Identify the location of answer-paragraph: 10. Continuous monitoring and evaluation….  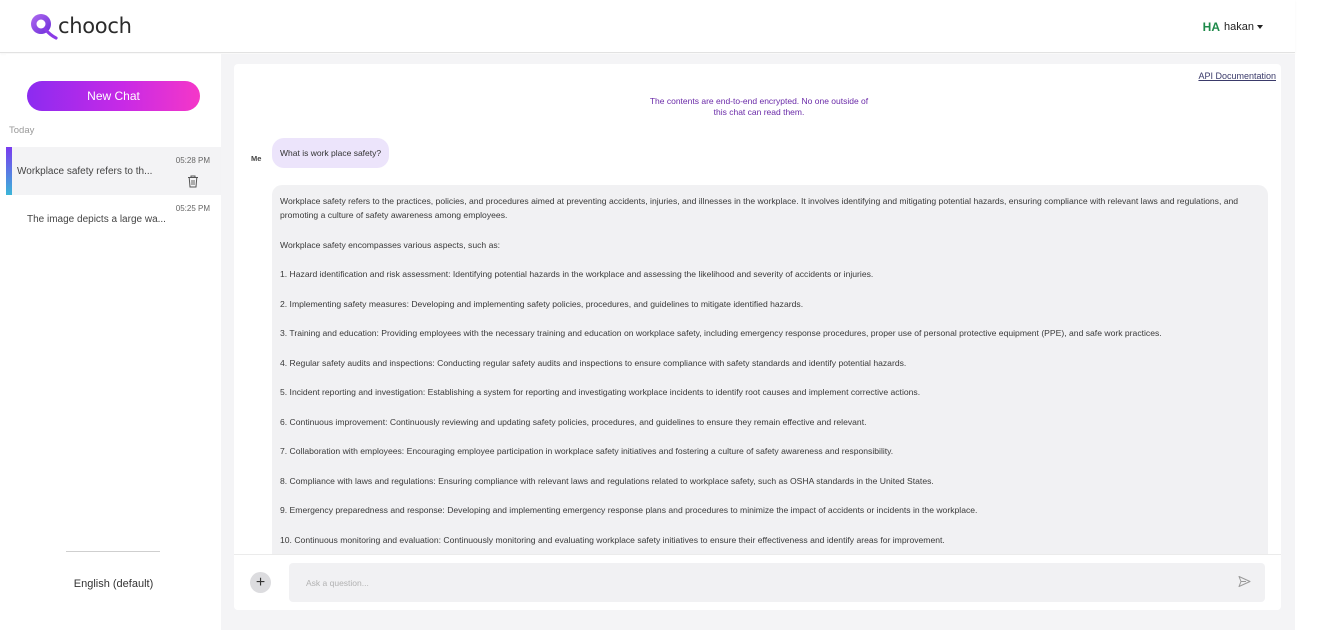
(612, 539).